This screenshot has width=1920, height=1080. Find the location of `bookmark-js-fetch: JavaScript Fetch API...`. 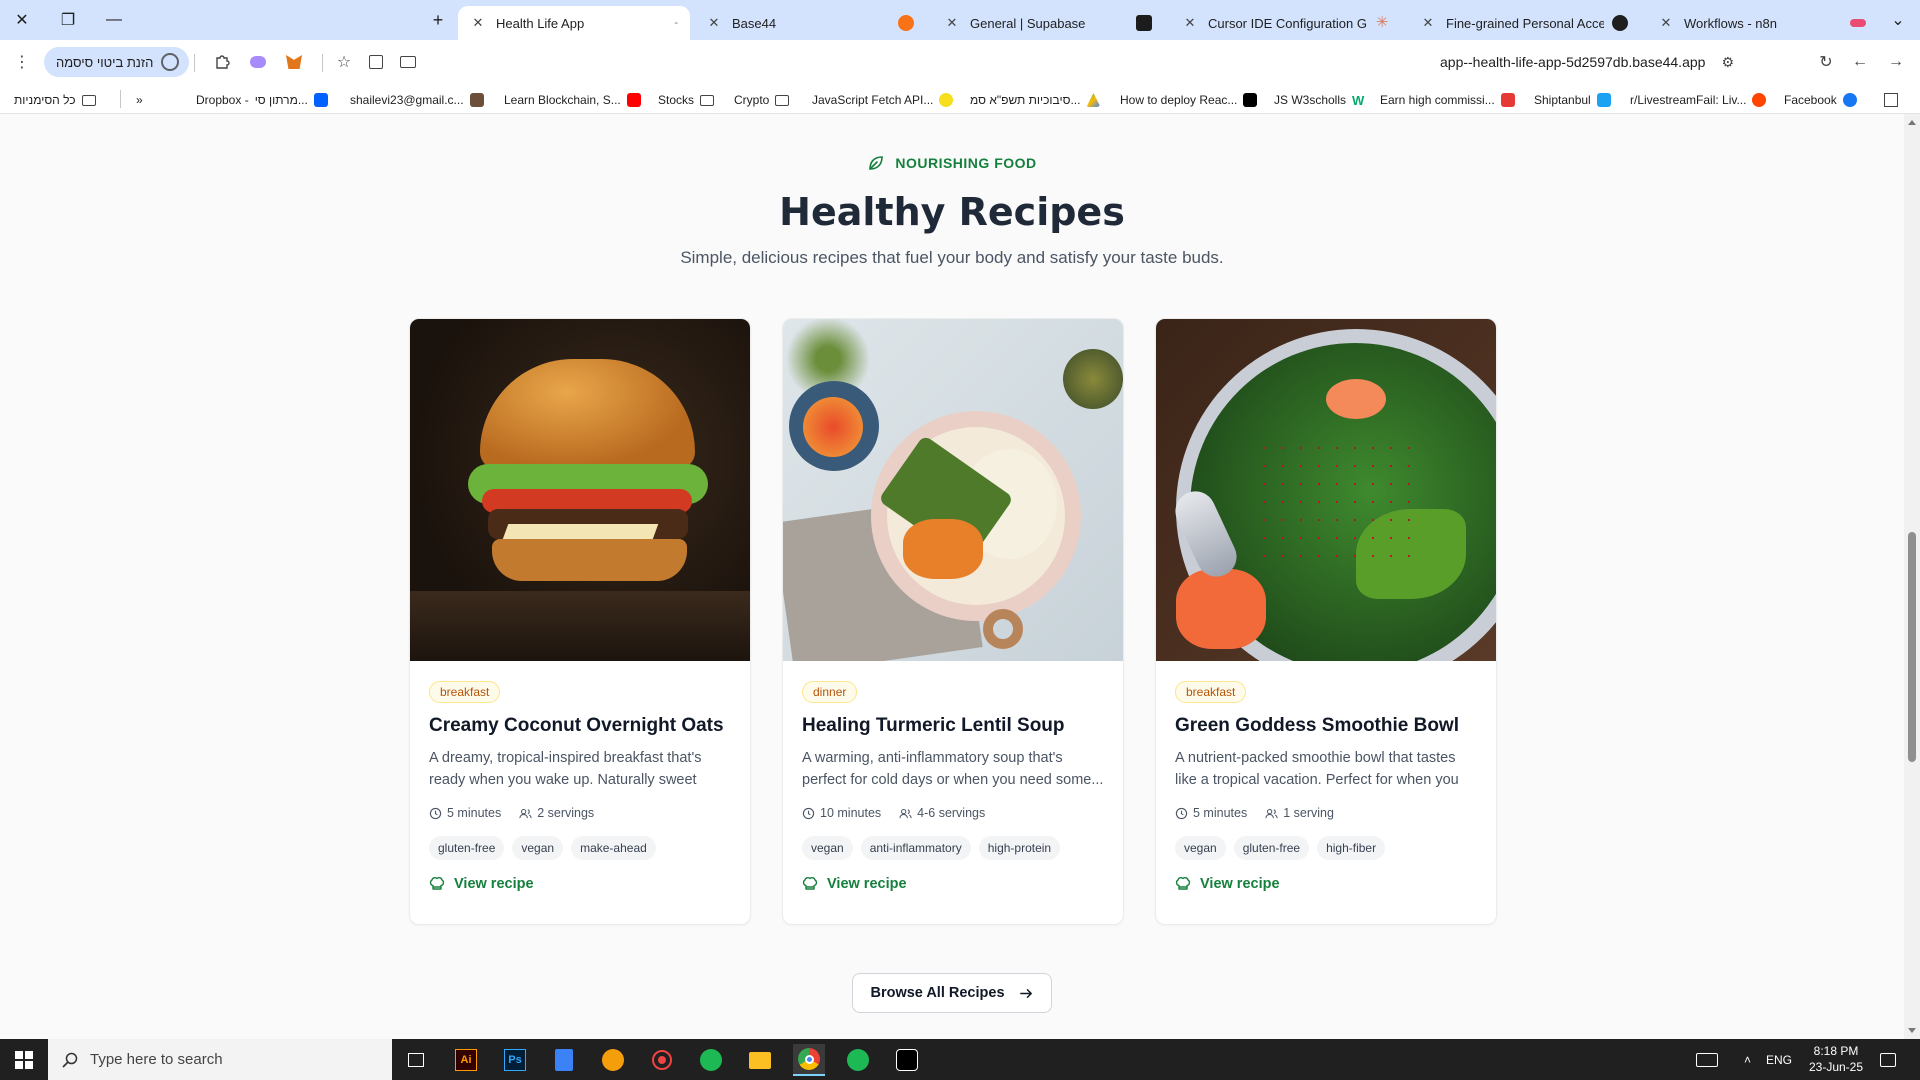

bookmark-js-fetch: JavaScript Fetch API... is located at coordinates (883, 100).